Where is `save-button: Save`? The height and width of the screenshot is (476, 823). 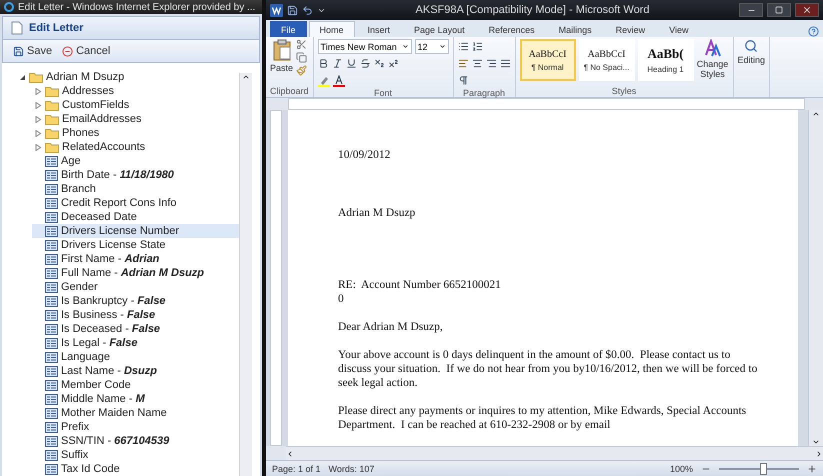
save-button: Save is located at coordinates (32, 51).